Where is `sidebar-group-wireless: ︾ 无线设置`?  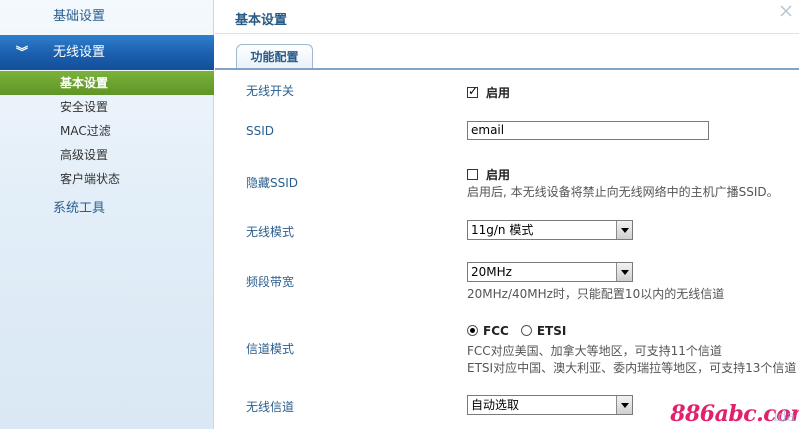 sidebar-group-wireless: ︾ 无线设置 is located at coordinates (107, 52).